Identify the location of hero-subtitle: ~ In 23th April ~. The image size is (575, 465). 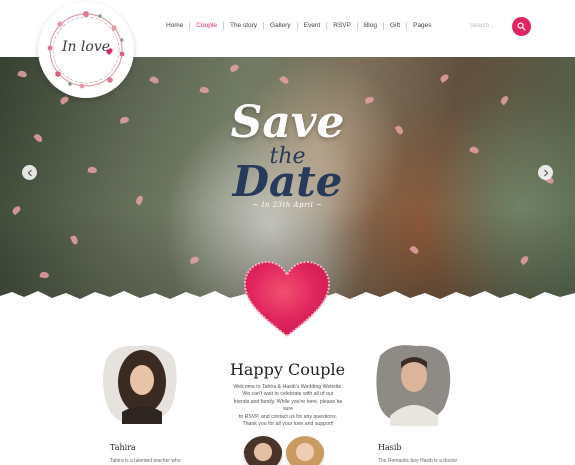
(287, 205).